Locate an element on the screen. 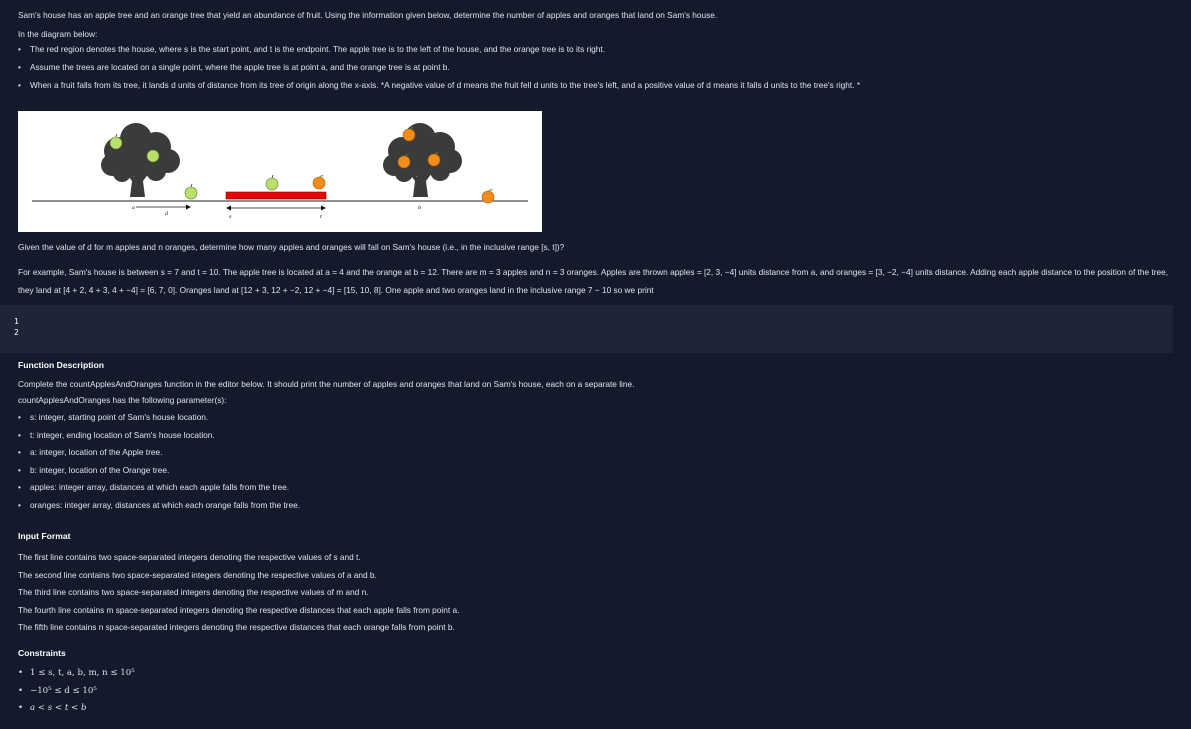 This screenshot has width=1191, height=729. list-item: a < s < t < b is located at coordinates (76, 712).